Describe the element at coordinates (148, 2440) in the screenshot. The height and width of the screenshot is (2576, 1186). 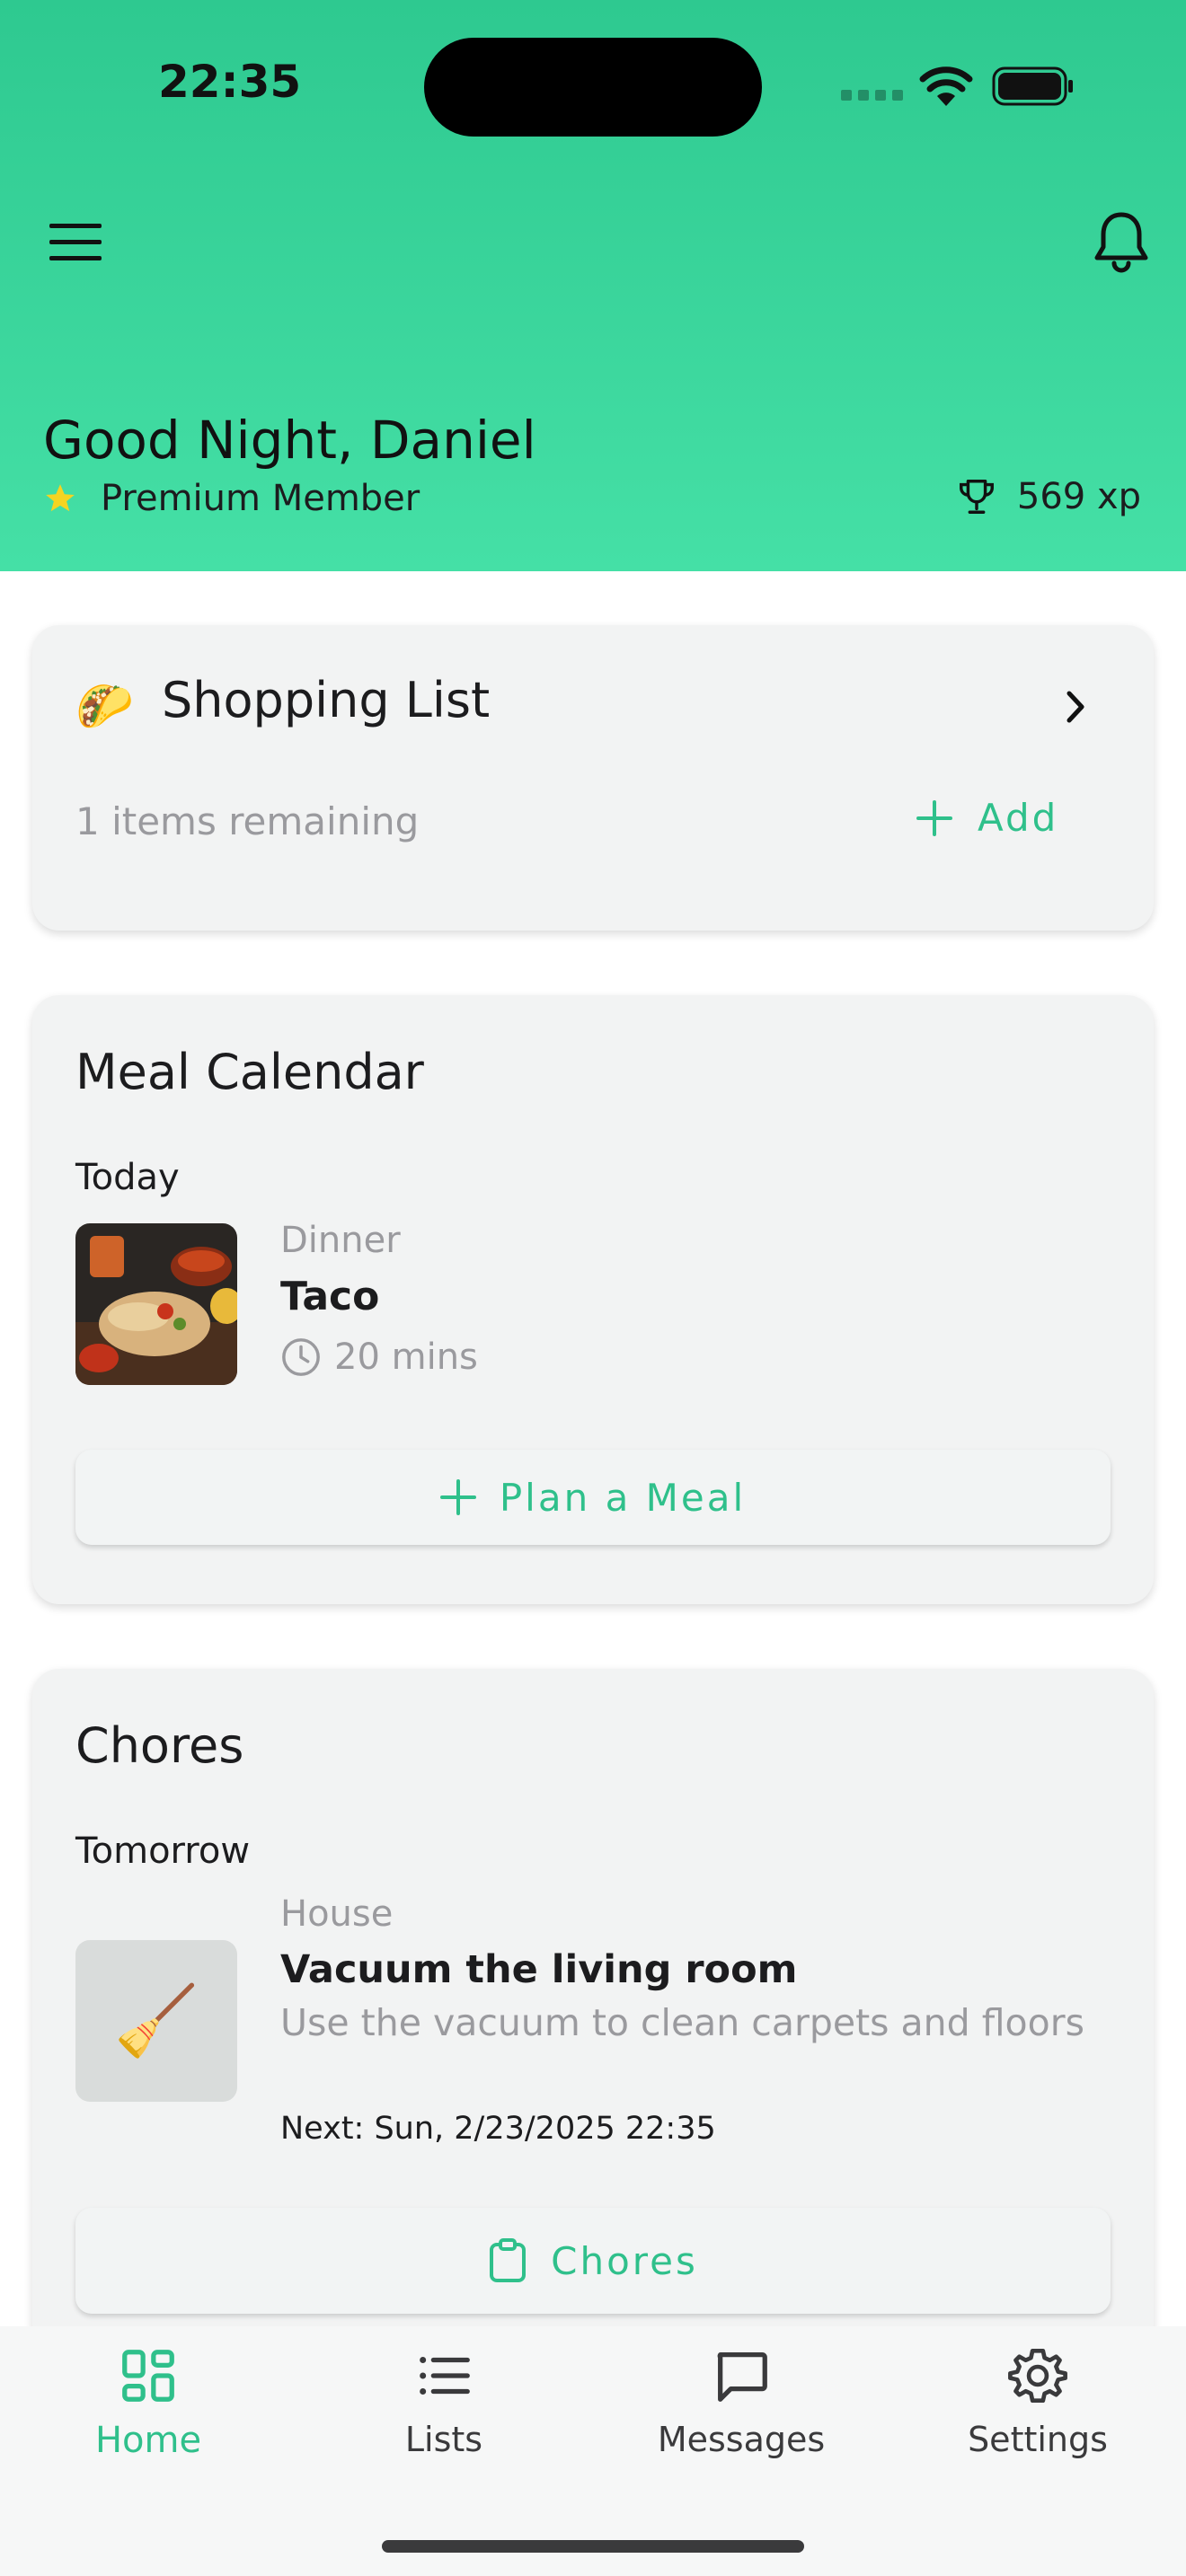
I see `nav-home-label: Home` at that location.